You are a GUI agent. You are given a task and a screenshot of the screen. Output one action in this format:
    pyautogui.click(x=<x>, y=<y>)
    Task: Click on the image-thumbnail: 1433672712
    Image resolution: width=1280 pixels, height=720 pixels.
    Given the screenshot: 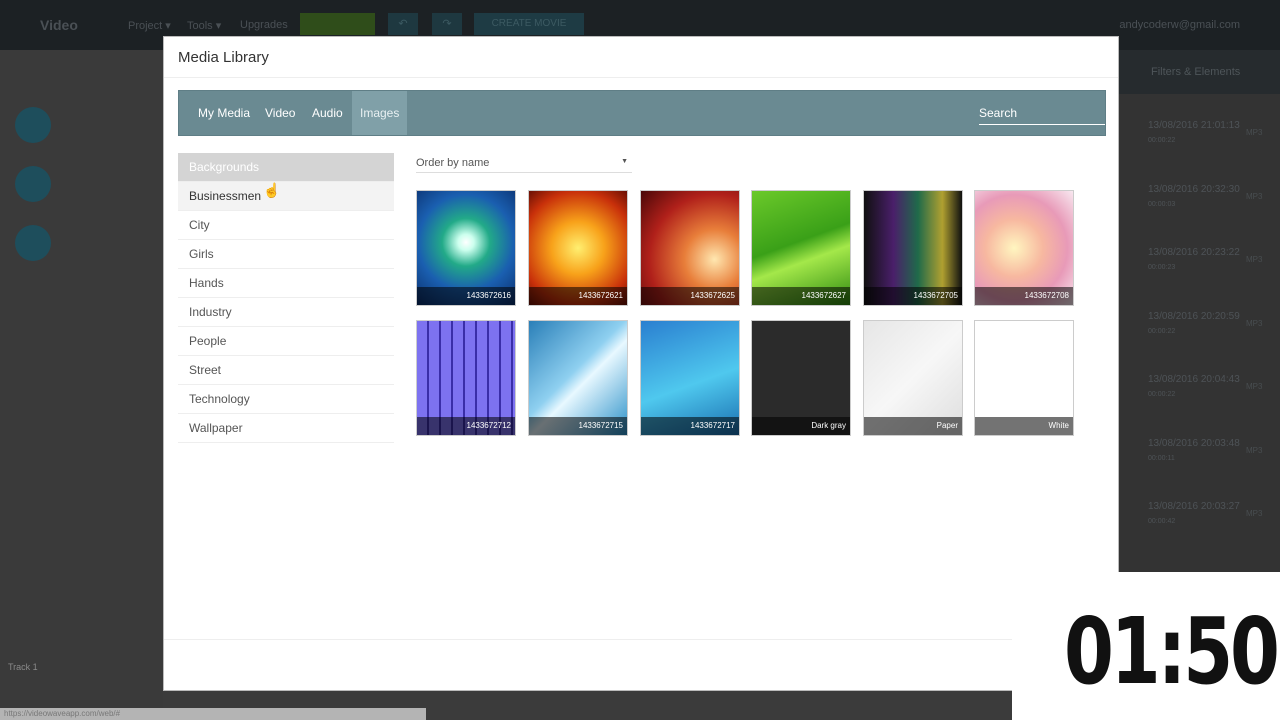 What is the action you would take?
    pyautogui.click(x=466, y=378)
    